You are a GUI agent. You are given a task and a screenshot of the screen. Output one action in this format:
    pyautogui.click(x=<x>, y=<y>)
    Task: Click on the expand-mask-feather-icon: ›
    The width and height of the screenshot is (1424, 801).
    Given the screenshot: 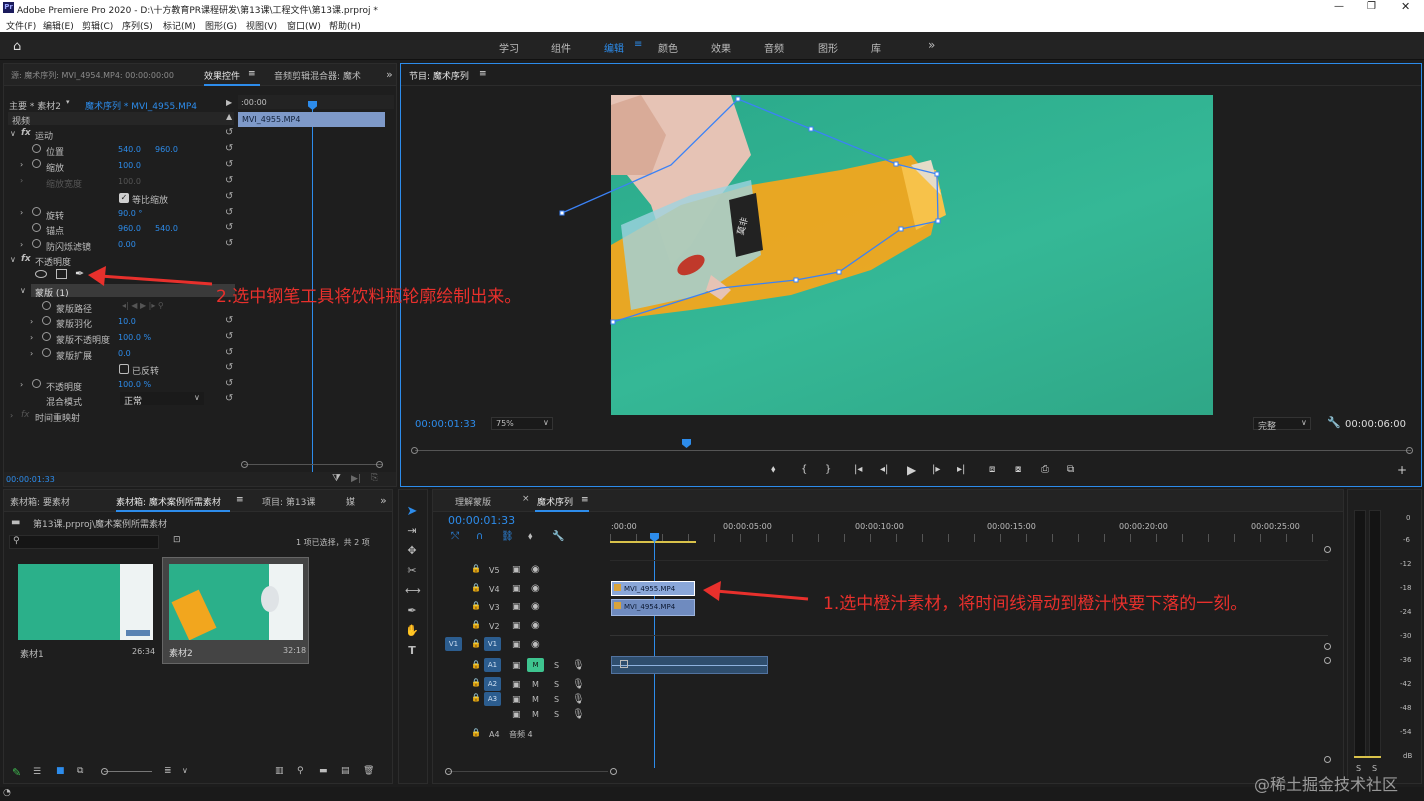 What is the action you would take?
    pyautogui.click(x=31, y=321)
    